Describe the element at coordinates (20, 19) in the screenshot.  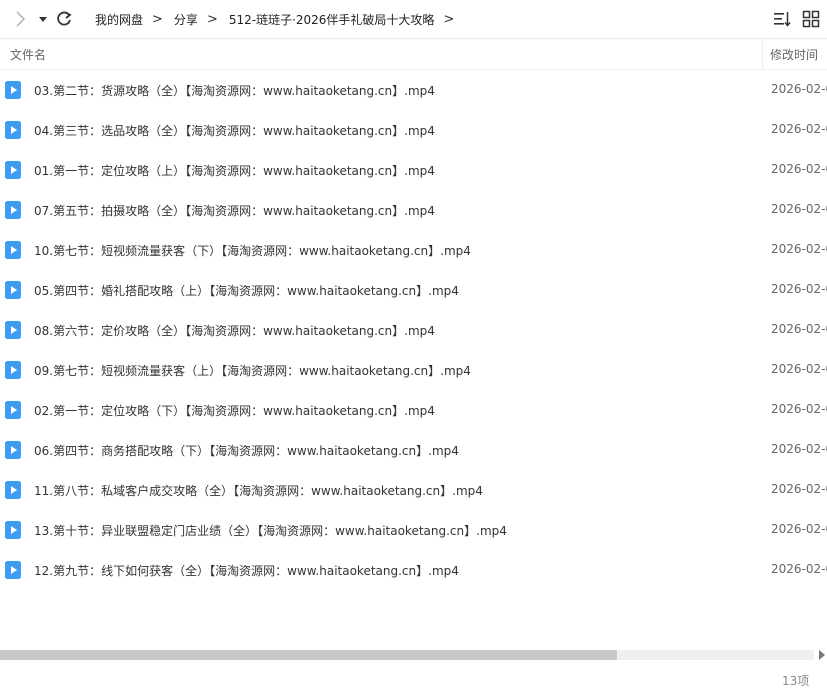
I see `chevron-right-icon` at that location.